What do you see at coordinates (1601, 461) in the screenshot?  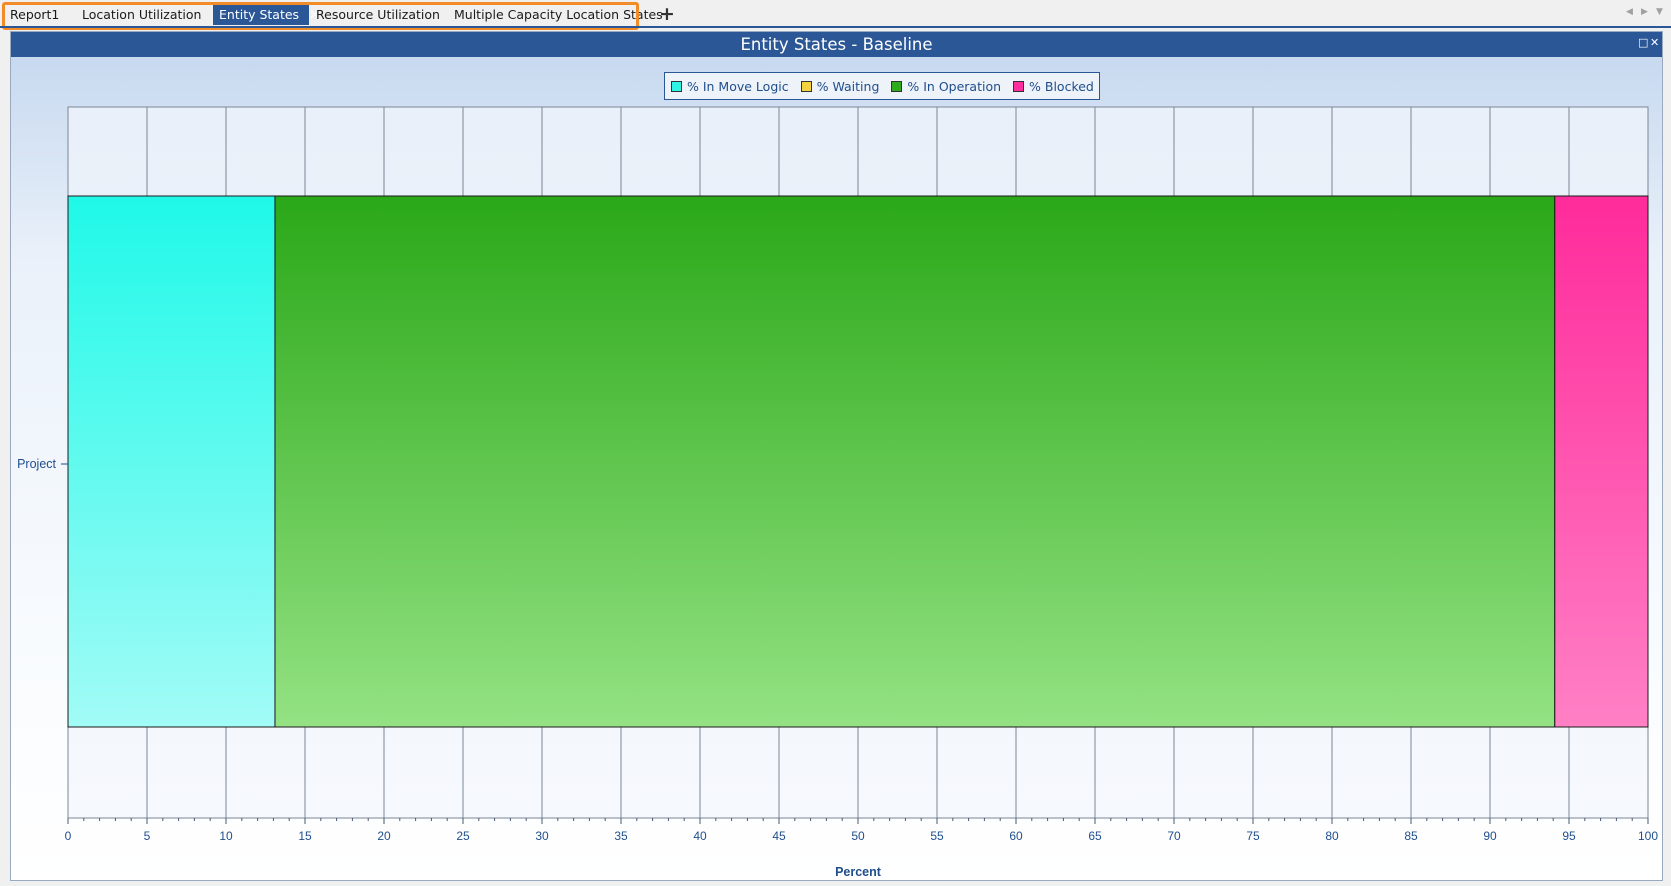 I see `bar-blocked` at bounding box center [1601, 461].